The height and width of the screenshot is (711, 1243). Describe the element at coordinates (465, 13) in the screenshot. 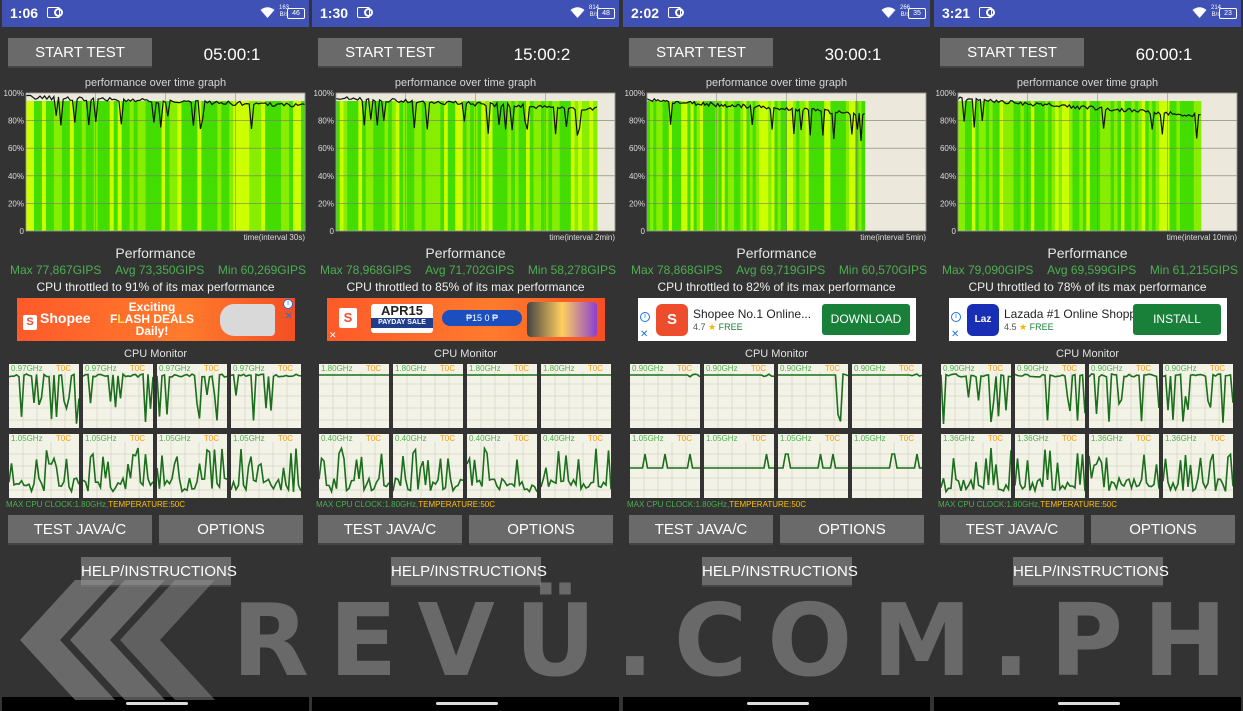

I see `status-bar: 1:30 814 B/s 48` at that location.